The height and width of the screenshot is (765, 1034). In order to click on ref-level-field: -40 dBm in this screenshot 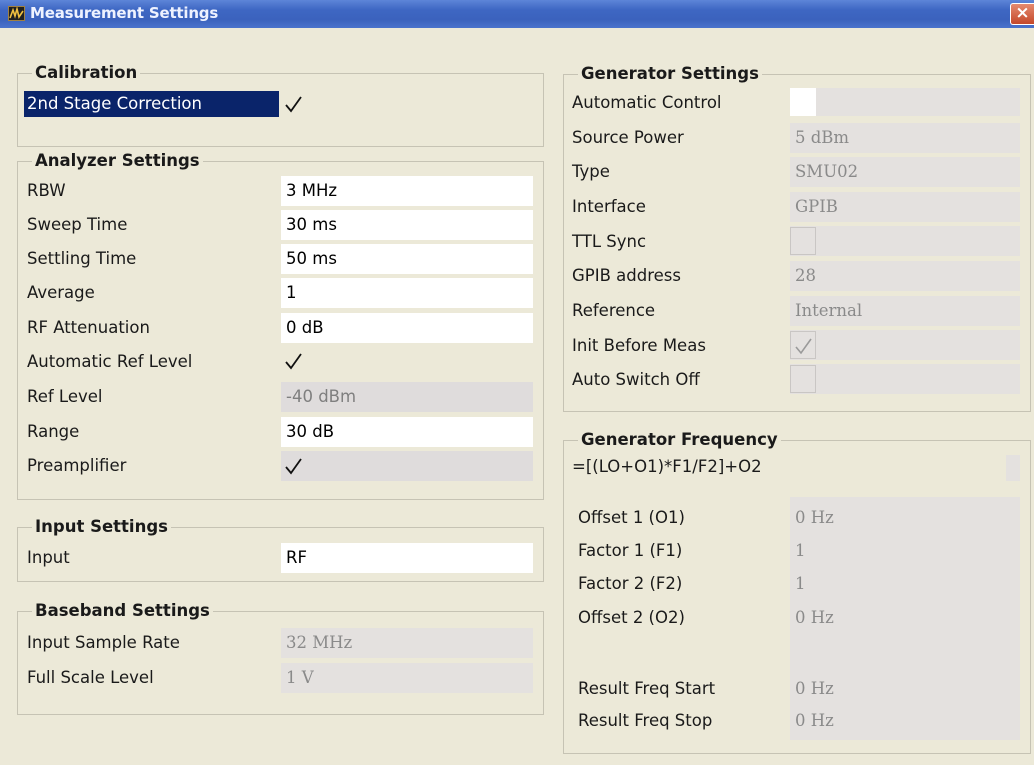, I will do `click(407, 397)`.